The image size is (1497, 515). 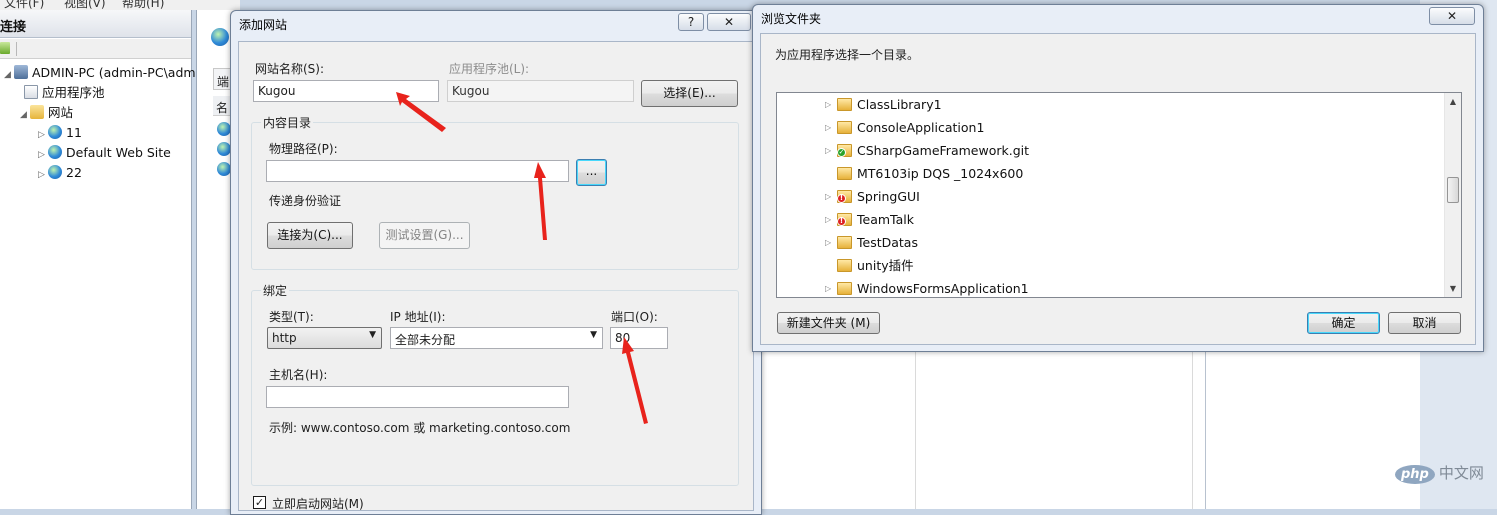 What do you see at coordinates (259, 502) in the screenshot?
I see `start-now-checkbox: ✓` at bounding box center [259, 502].